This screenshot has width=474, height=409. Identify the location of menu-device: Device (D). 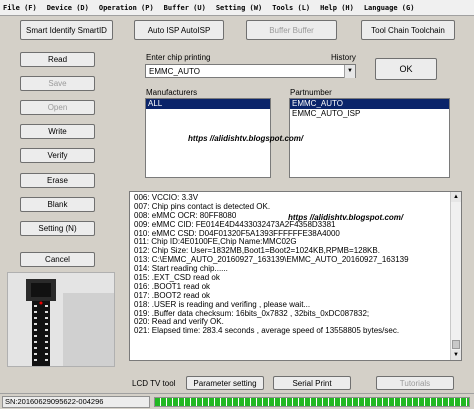
(68, 8).